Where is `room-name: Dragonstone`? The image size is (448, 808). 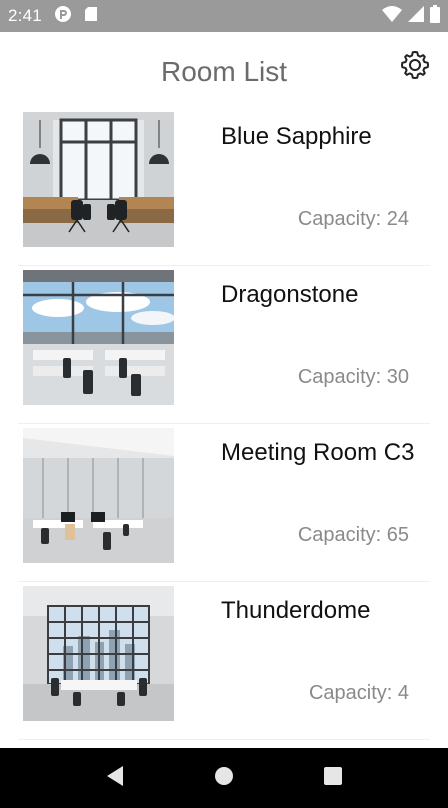 room-name: Dragonstone is located at coordinates (290, 294).